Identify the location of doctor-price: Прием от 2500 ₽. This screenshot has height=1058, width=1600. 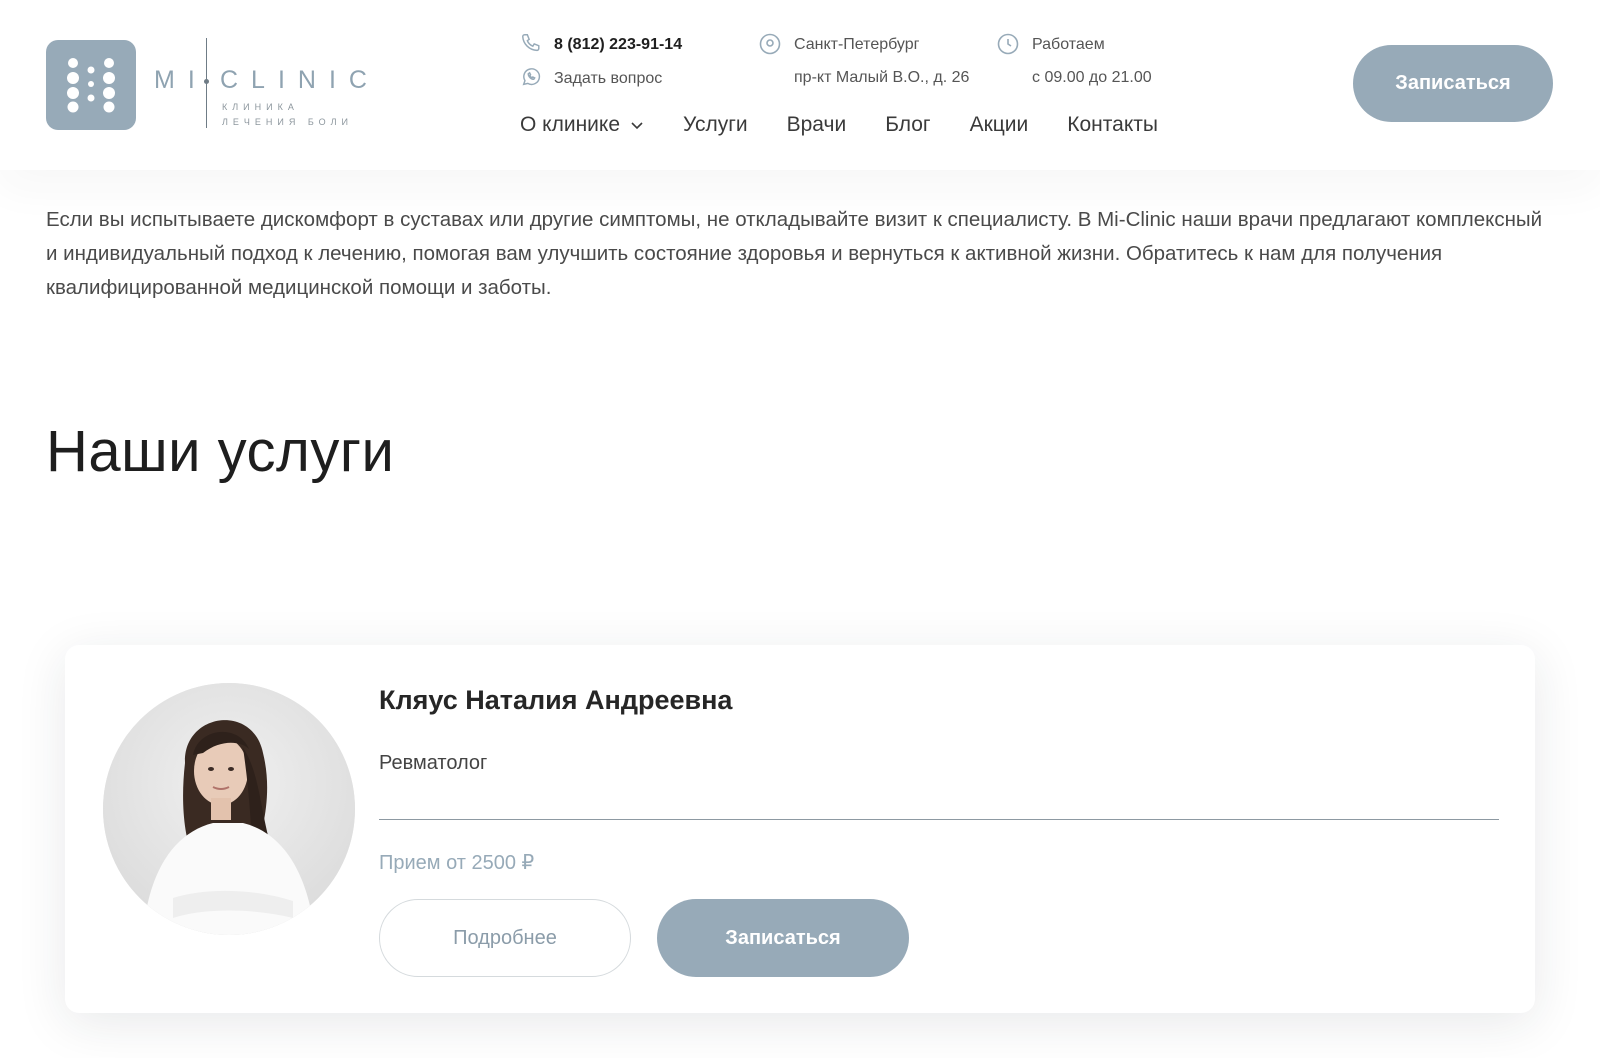
(457, 863).